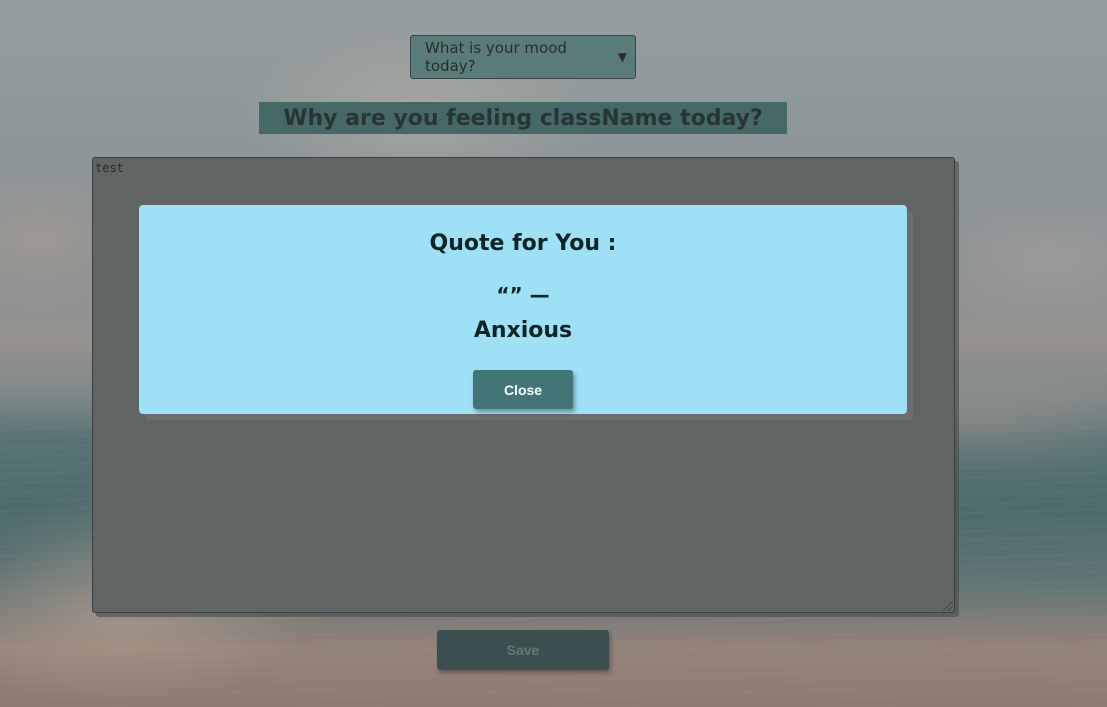 This screenshot has height=707, width=1107. What do you see at coordinates (523, 295) in the screenshot?
I see `quote-text: “” —` at bounding box center [523, 295].